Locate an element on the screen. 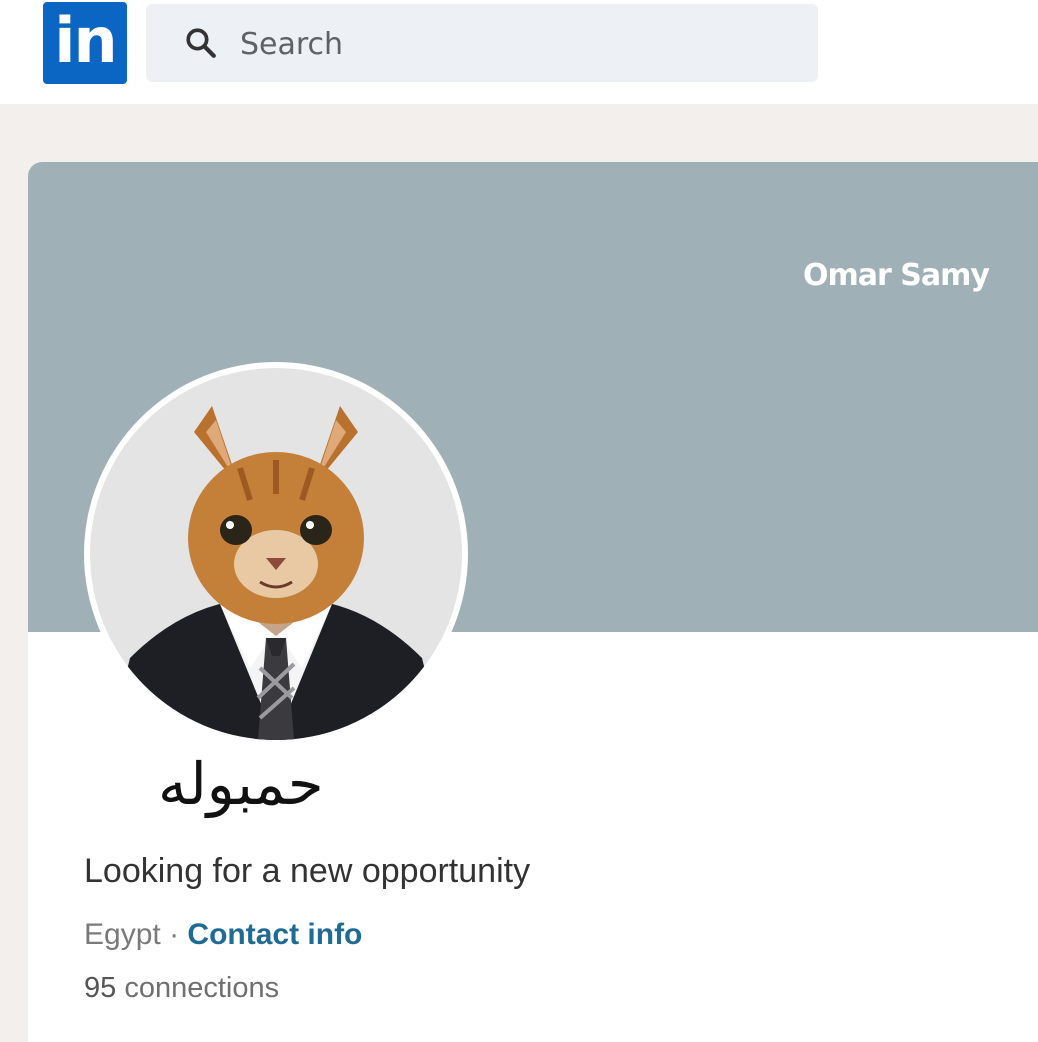 The height and width of the screenshot is (1042, 1038). location-line: Egypt · Contact info is located at coordinates (223, 935).